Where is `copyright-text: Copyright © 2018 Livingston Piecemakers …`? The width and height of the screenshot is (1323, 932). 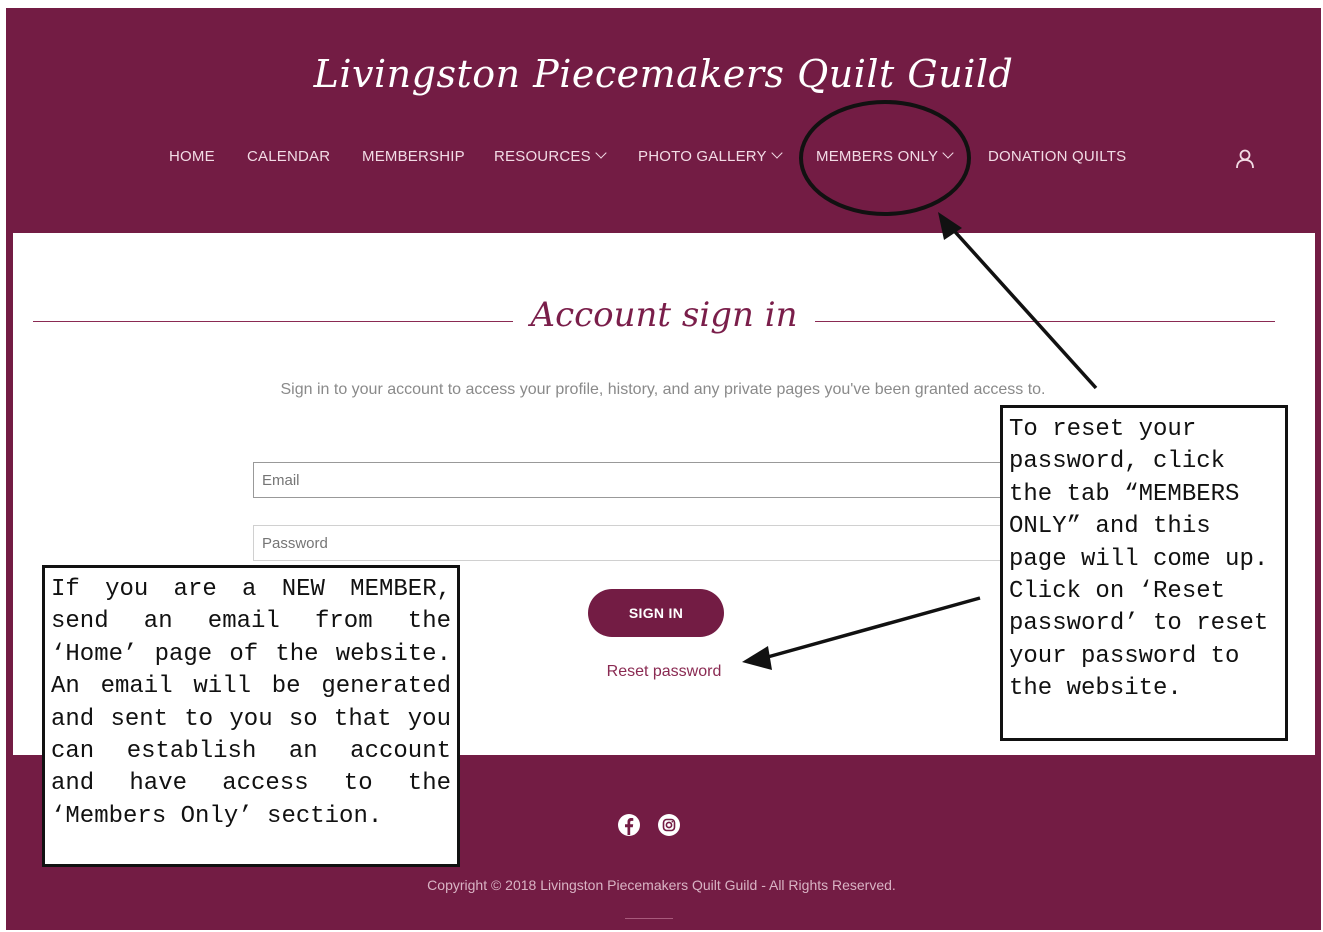 copyright-text: Copyright © 2018 Livingston Piecemakers … is located at coordinates (661, 885).